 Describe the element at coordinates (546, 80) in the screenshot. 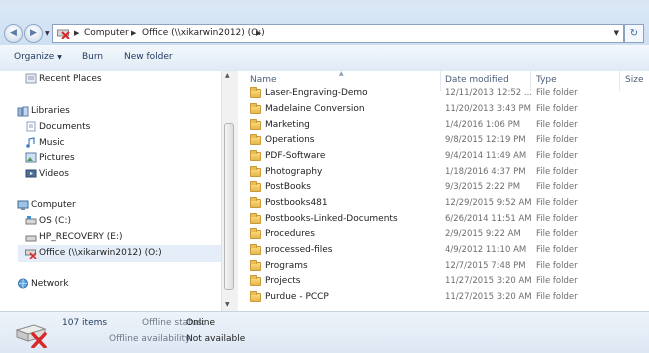

I see `column-header-type: Type` at that location.